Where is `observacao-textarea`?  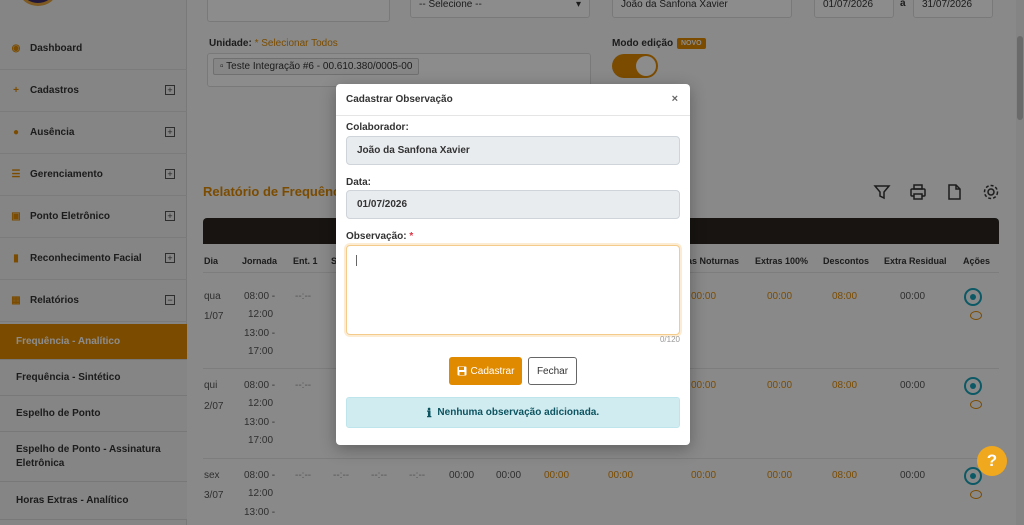
observacao-textarea is located at coordinates (513, 290).